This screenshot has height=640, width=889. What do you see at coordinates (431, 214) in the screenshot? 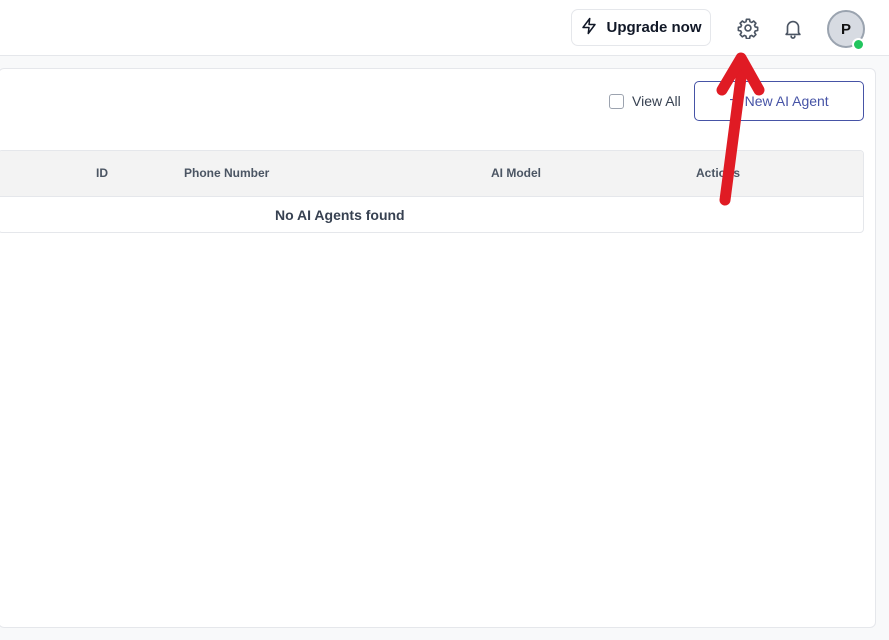
I see `table-row: No AI Agents found` at bounding box center [431, 214].